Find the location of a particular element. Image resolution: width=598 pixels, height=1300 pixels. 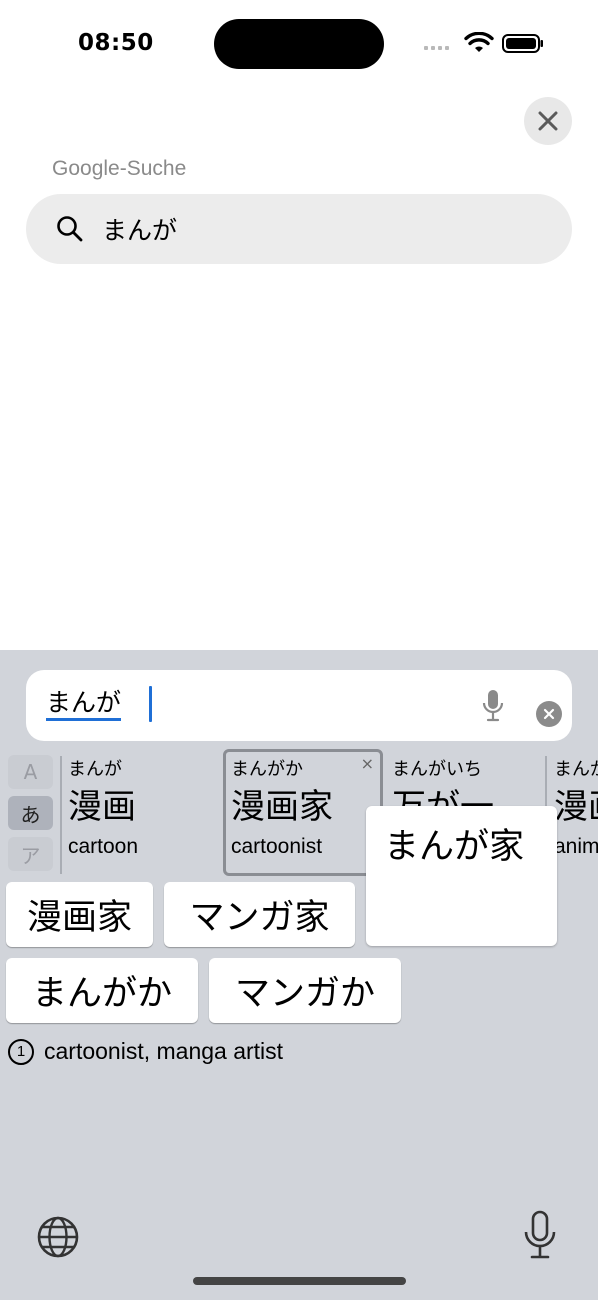

conversion-key: マンガ家 is located at coordinates (259, 914).